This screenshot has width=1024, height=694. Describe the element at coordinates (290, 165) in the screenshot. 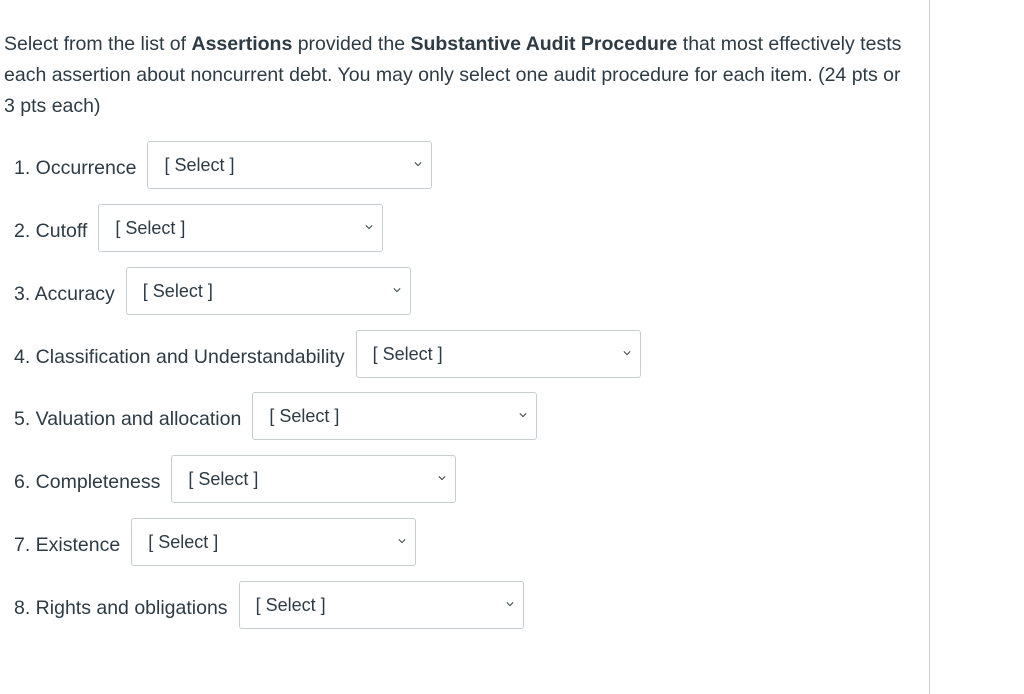

I see `answer-select-1: [ Select ]` at that location.